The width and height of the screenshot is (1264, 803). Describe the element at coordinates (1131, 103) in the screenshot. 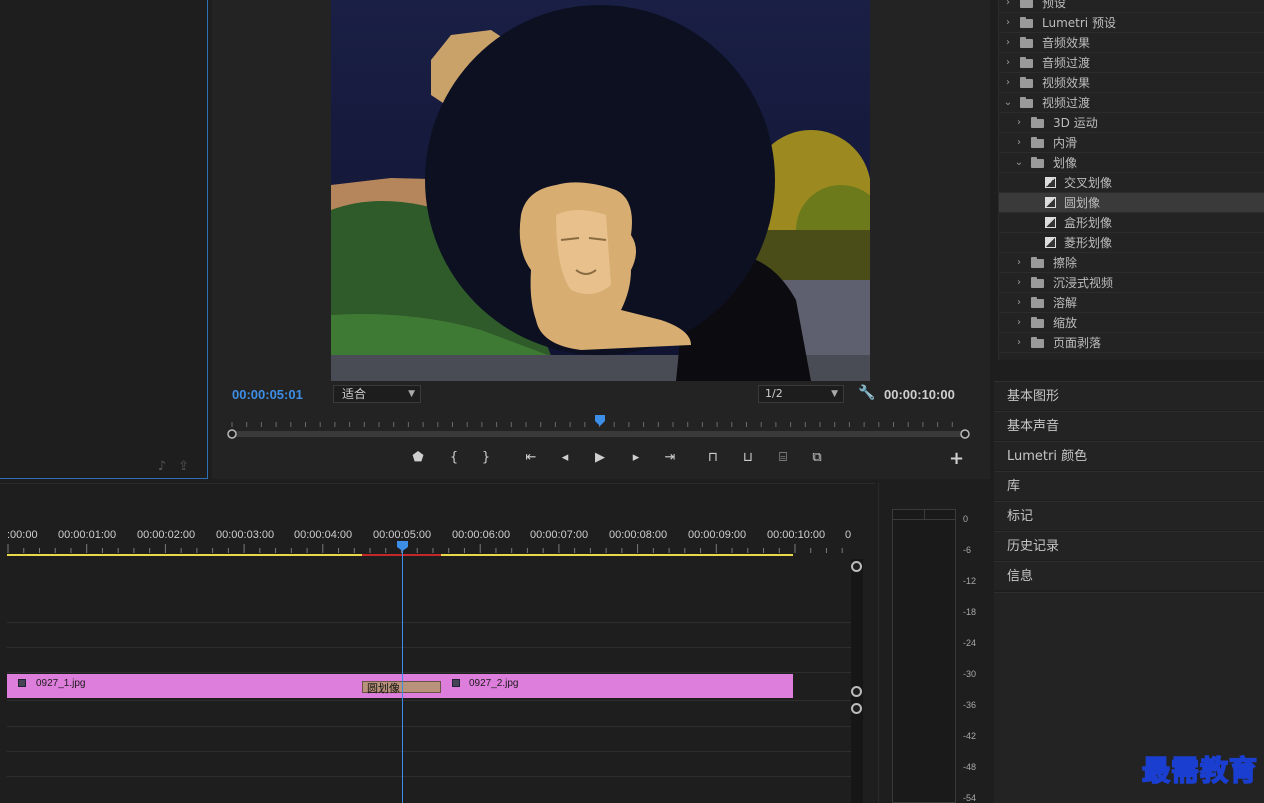

I see `effect-folder: ⌄ 视频过渡` at that location.